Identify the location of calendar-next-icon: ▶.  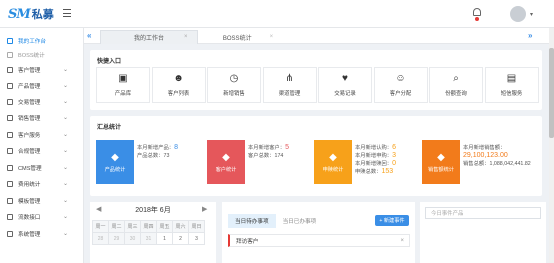
(204, 209).